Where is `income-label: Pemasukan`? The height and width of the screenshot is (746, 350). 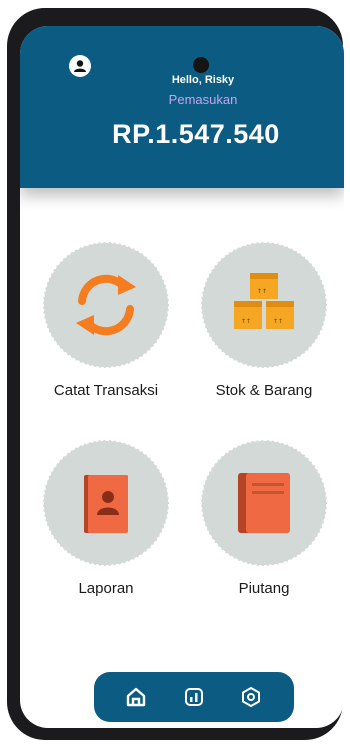
income-label: Pemasukan is located at coordinates (203, 99).